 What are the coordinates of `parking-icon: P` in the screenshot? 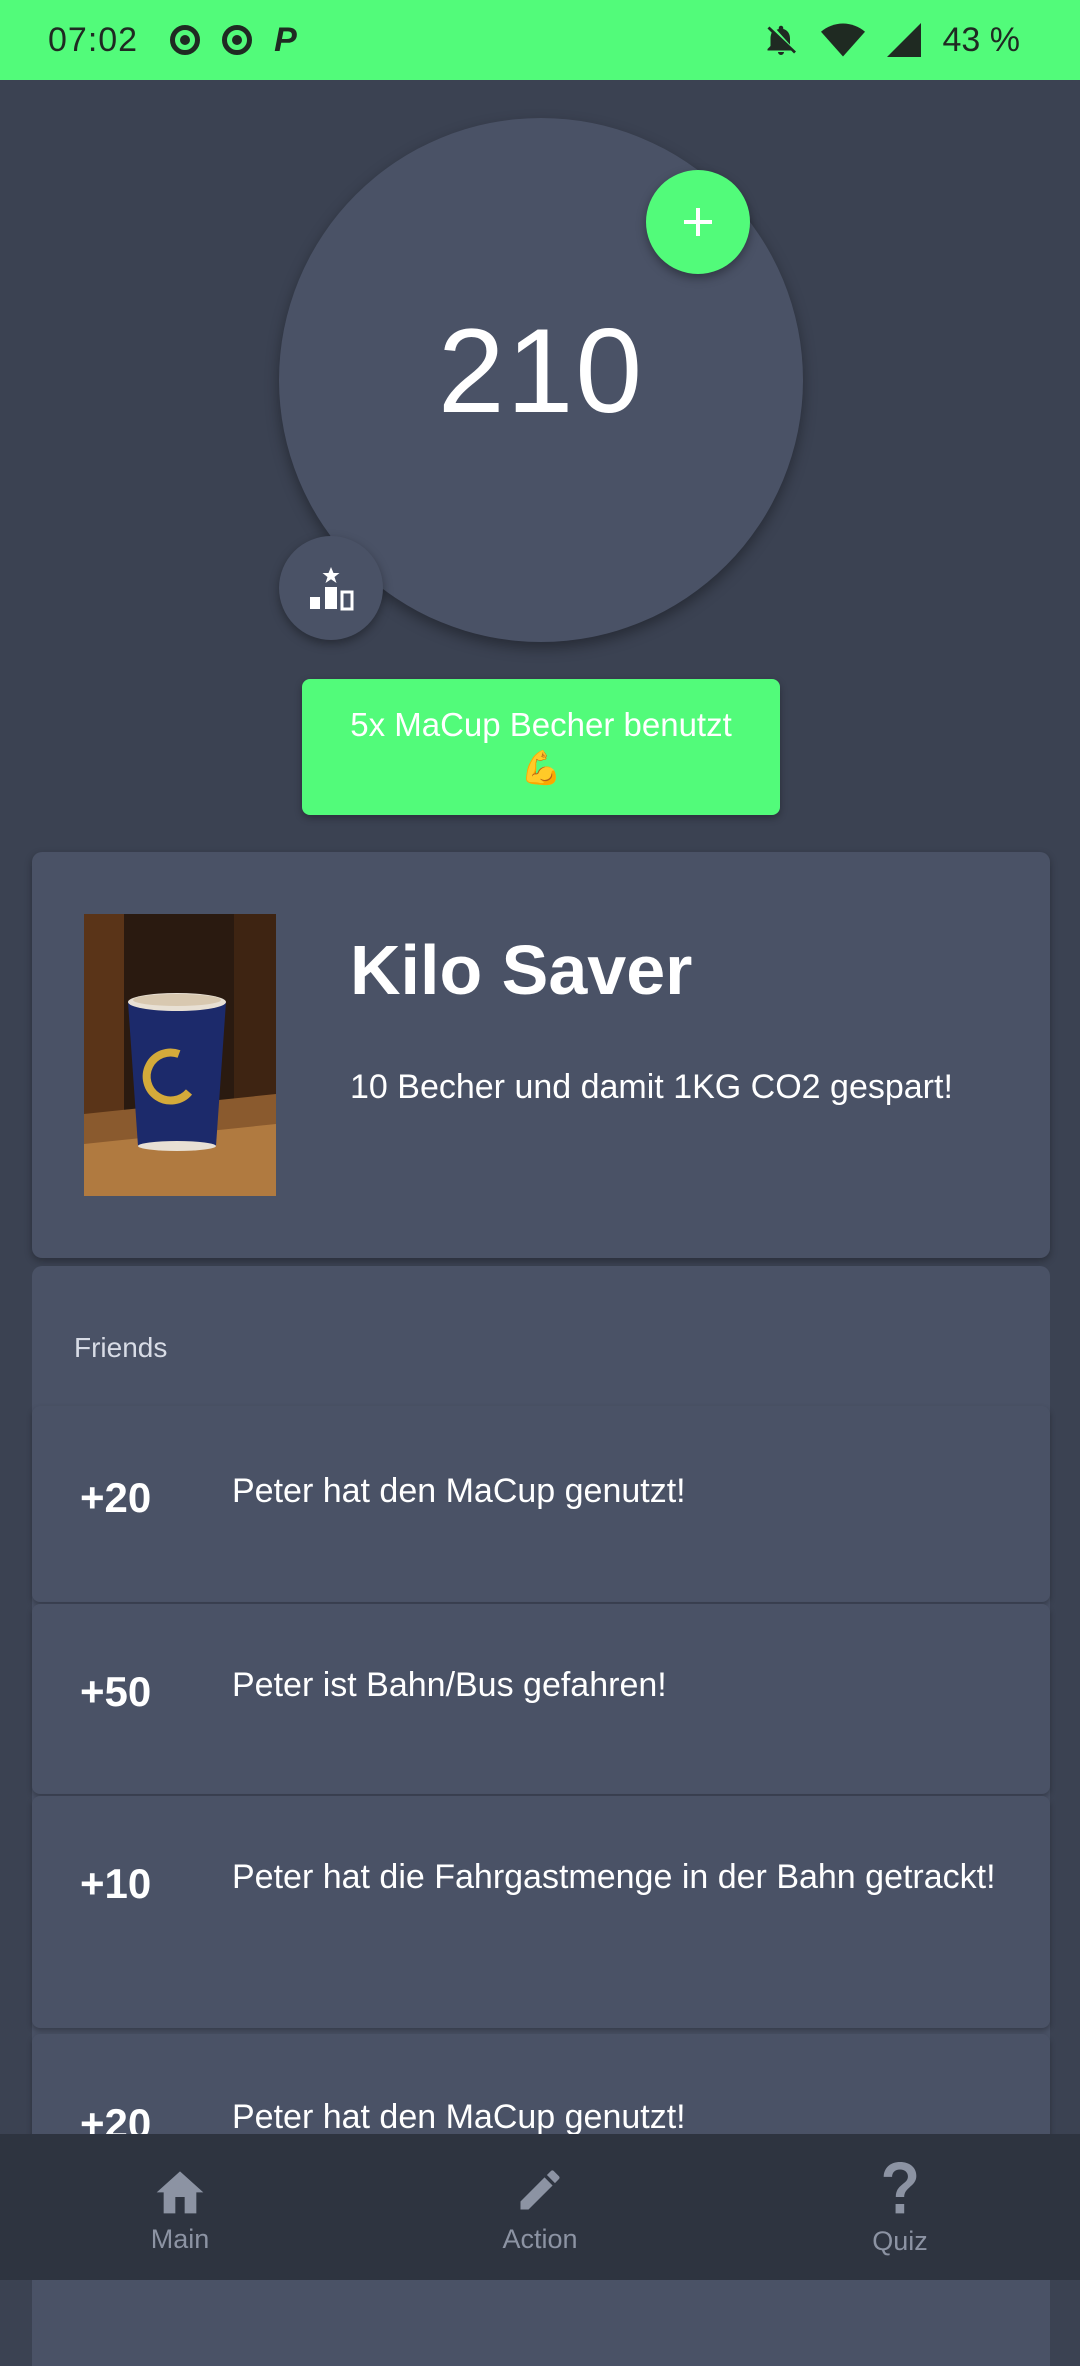 It's located at (285, 39).